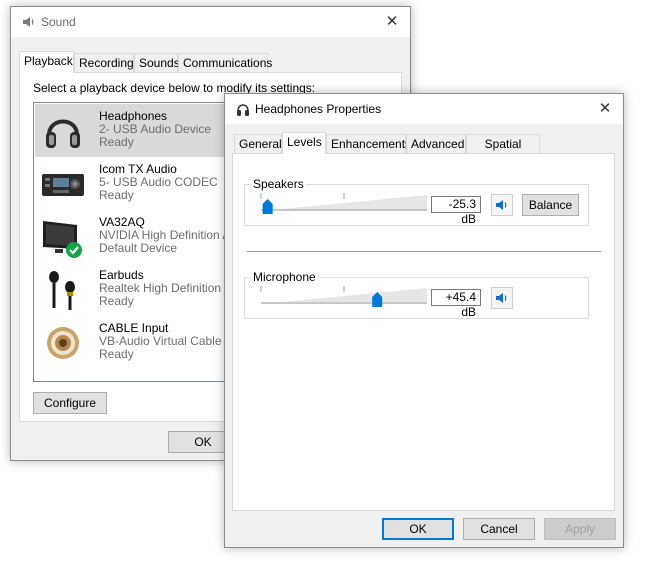  I want to click on rca-cable-icon, so click(63, 343).